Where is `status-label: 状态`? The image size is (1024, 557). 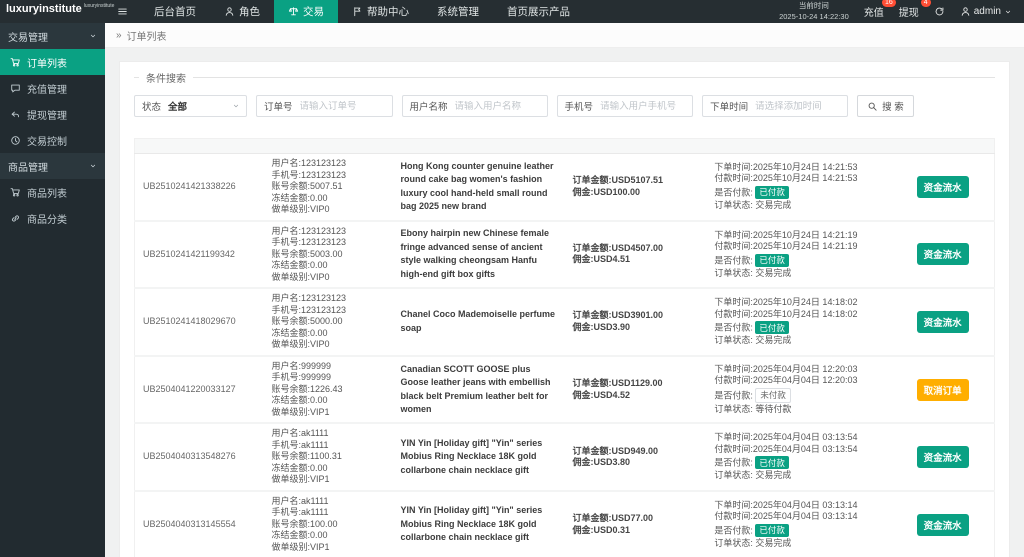
status-label: 状态 is located at coordinates (152, 107).